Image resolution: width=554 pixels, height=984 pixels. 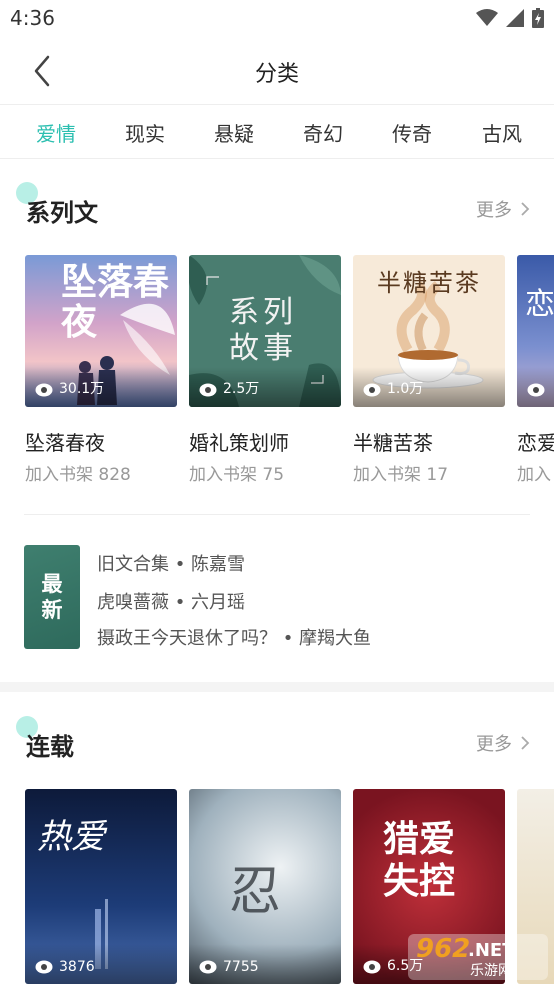 What do you see at coordinates (234, 132) in the screenshot?
I see `tab-suspense: 悬疑` at bounding box center [234, 132].